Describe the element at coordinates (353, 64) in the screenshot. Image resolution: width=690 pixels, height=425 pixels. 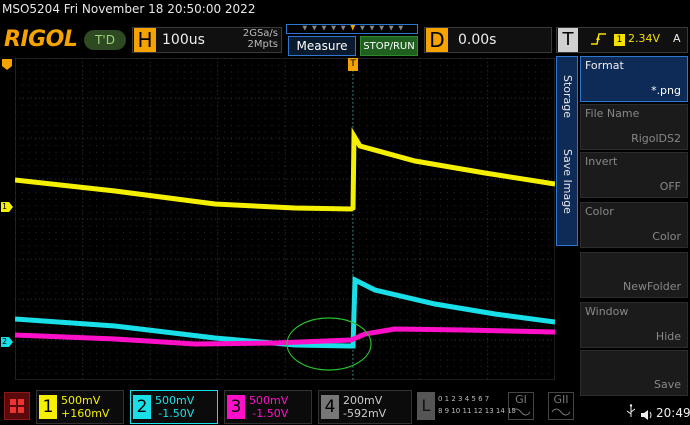
I see `trigger-position-marker: T` at that location.